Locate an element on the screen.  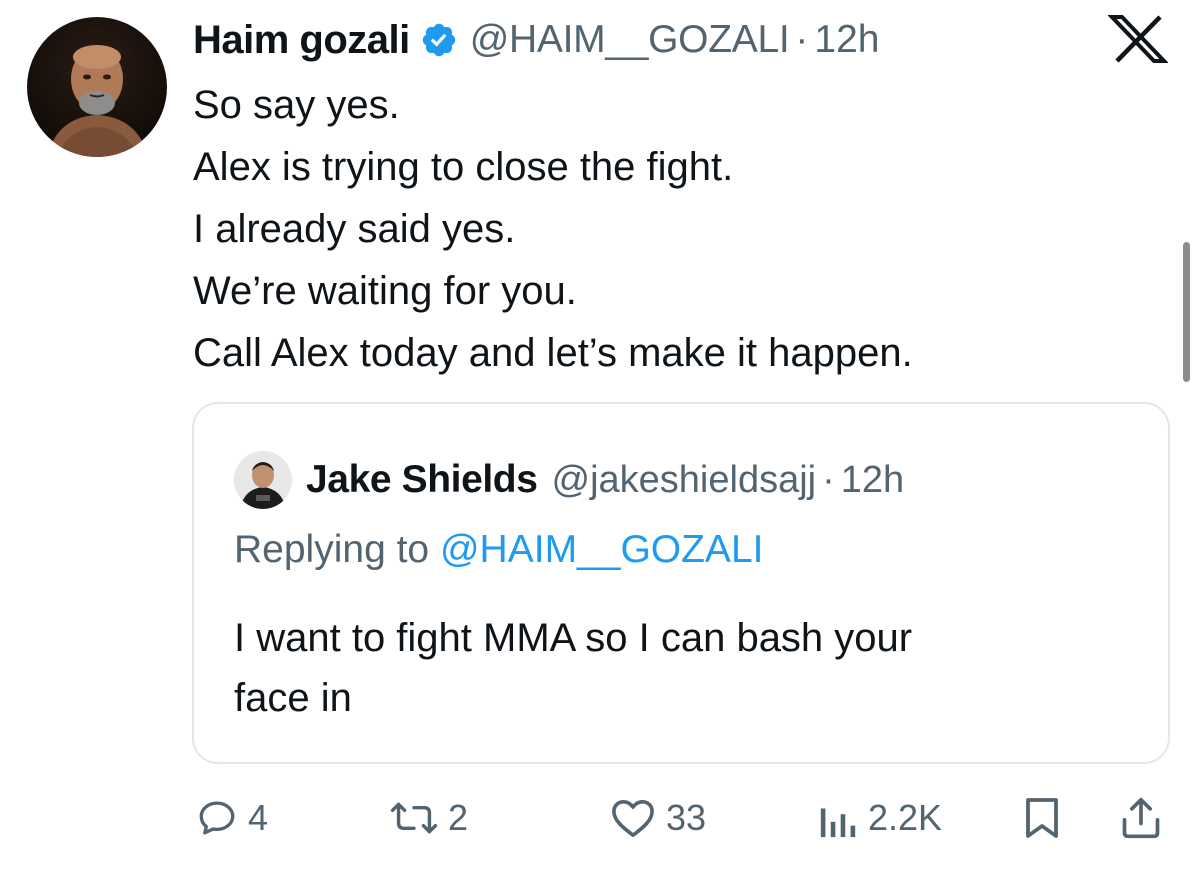
author-avatar is located at coordinates (97, 87).